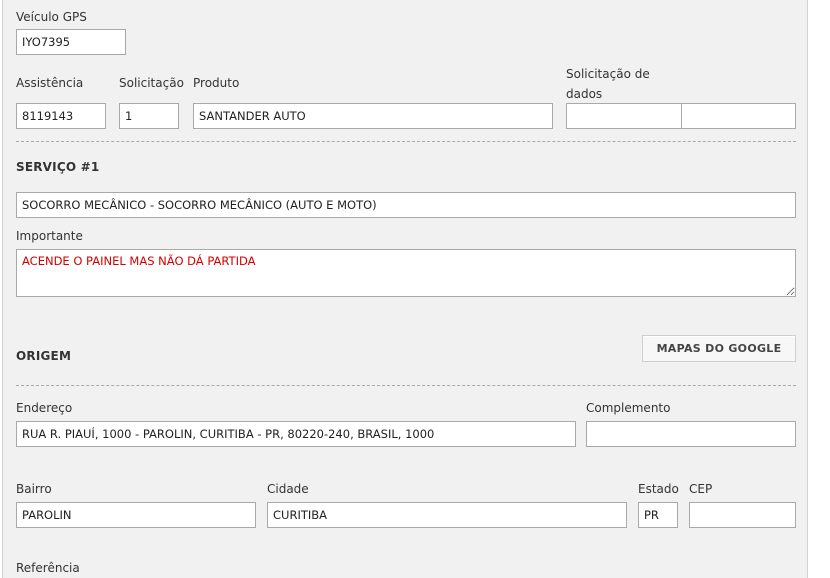 Image resolution: width=830 pixels, height=578 pixels. I want to click on estado-input, so click(658, 515).